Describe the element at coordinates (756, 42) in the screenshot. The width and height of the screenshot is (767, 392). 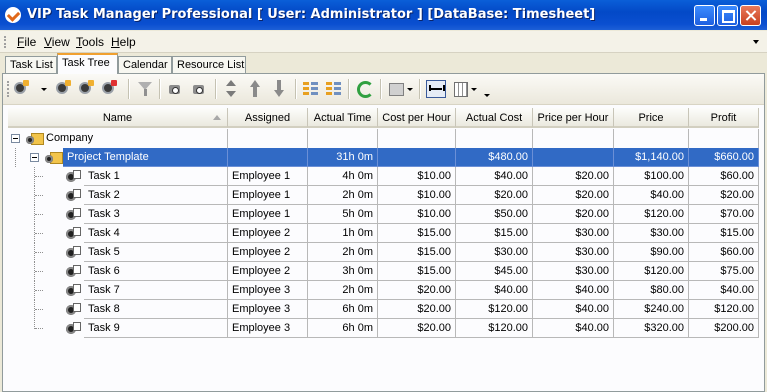
I see `menubar-overflow-chevron-icon` at that location.